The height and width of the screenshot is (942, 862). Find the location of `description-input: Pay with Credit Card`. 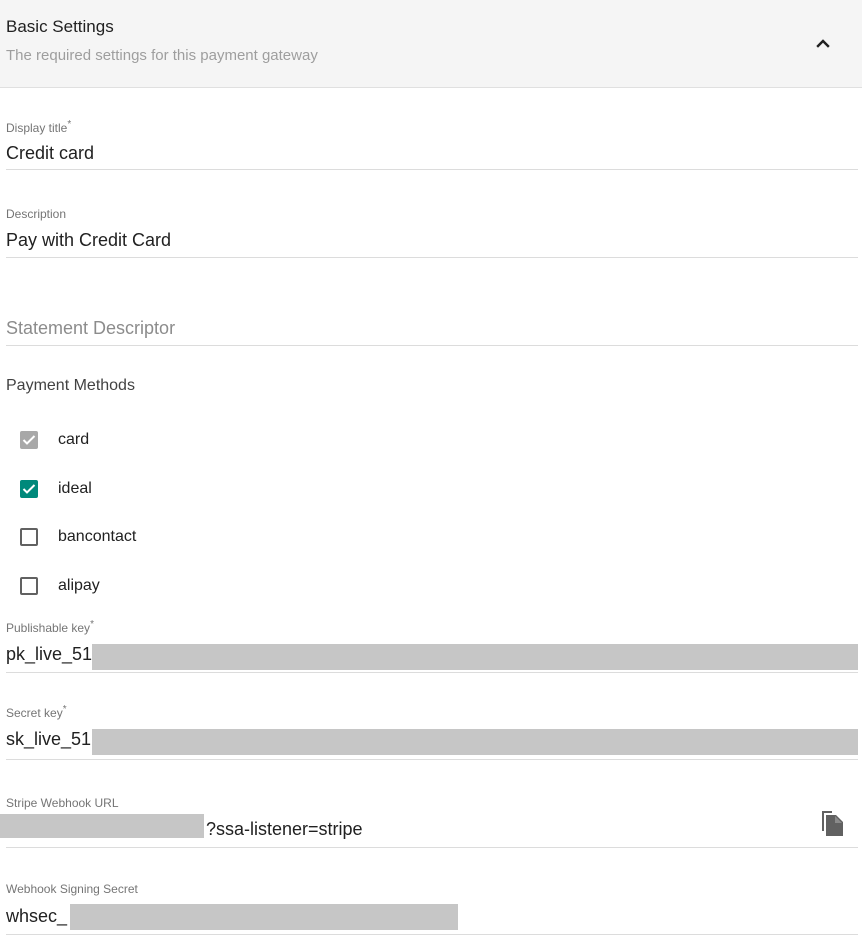

description-input: Pay with Credit Card is located at coordinates (88, 240).